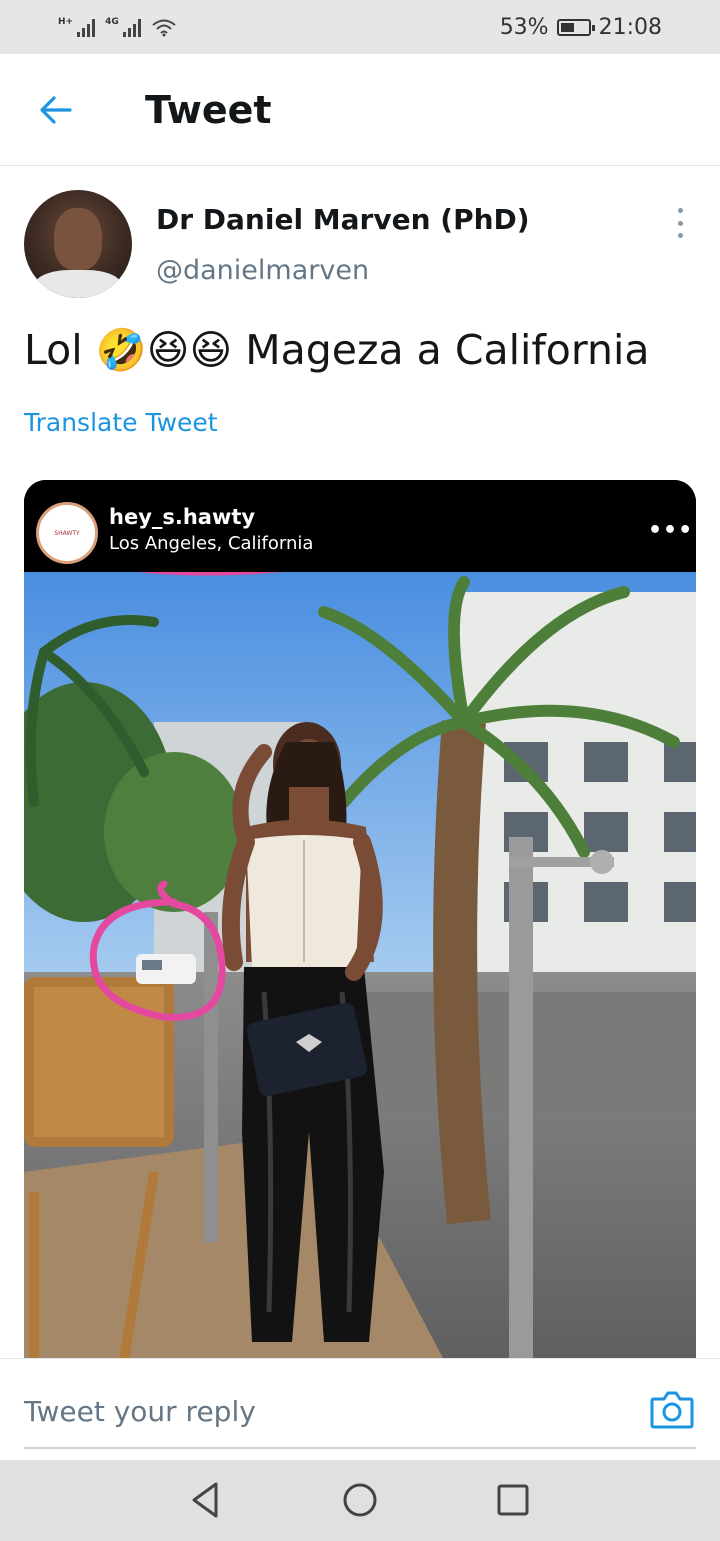  Describe the element at coordinates (513, 1500) in the screenshot. I see `nav-recents-icon` at that location.